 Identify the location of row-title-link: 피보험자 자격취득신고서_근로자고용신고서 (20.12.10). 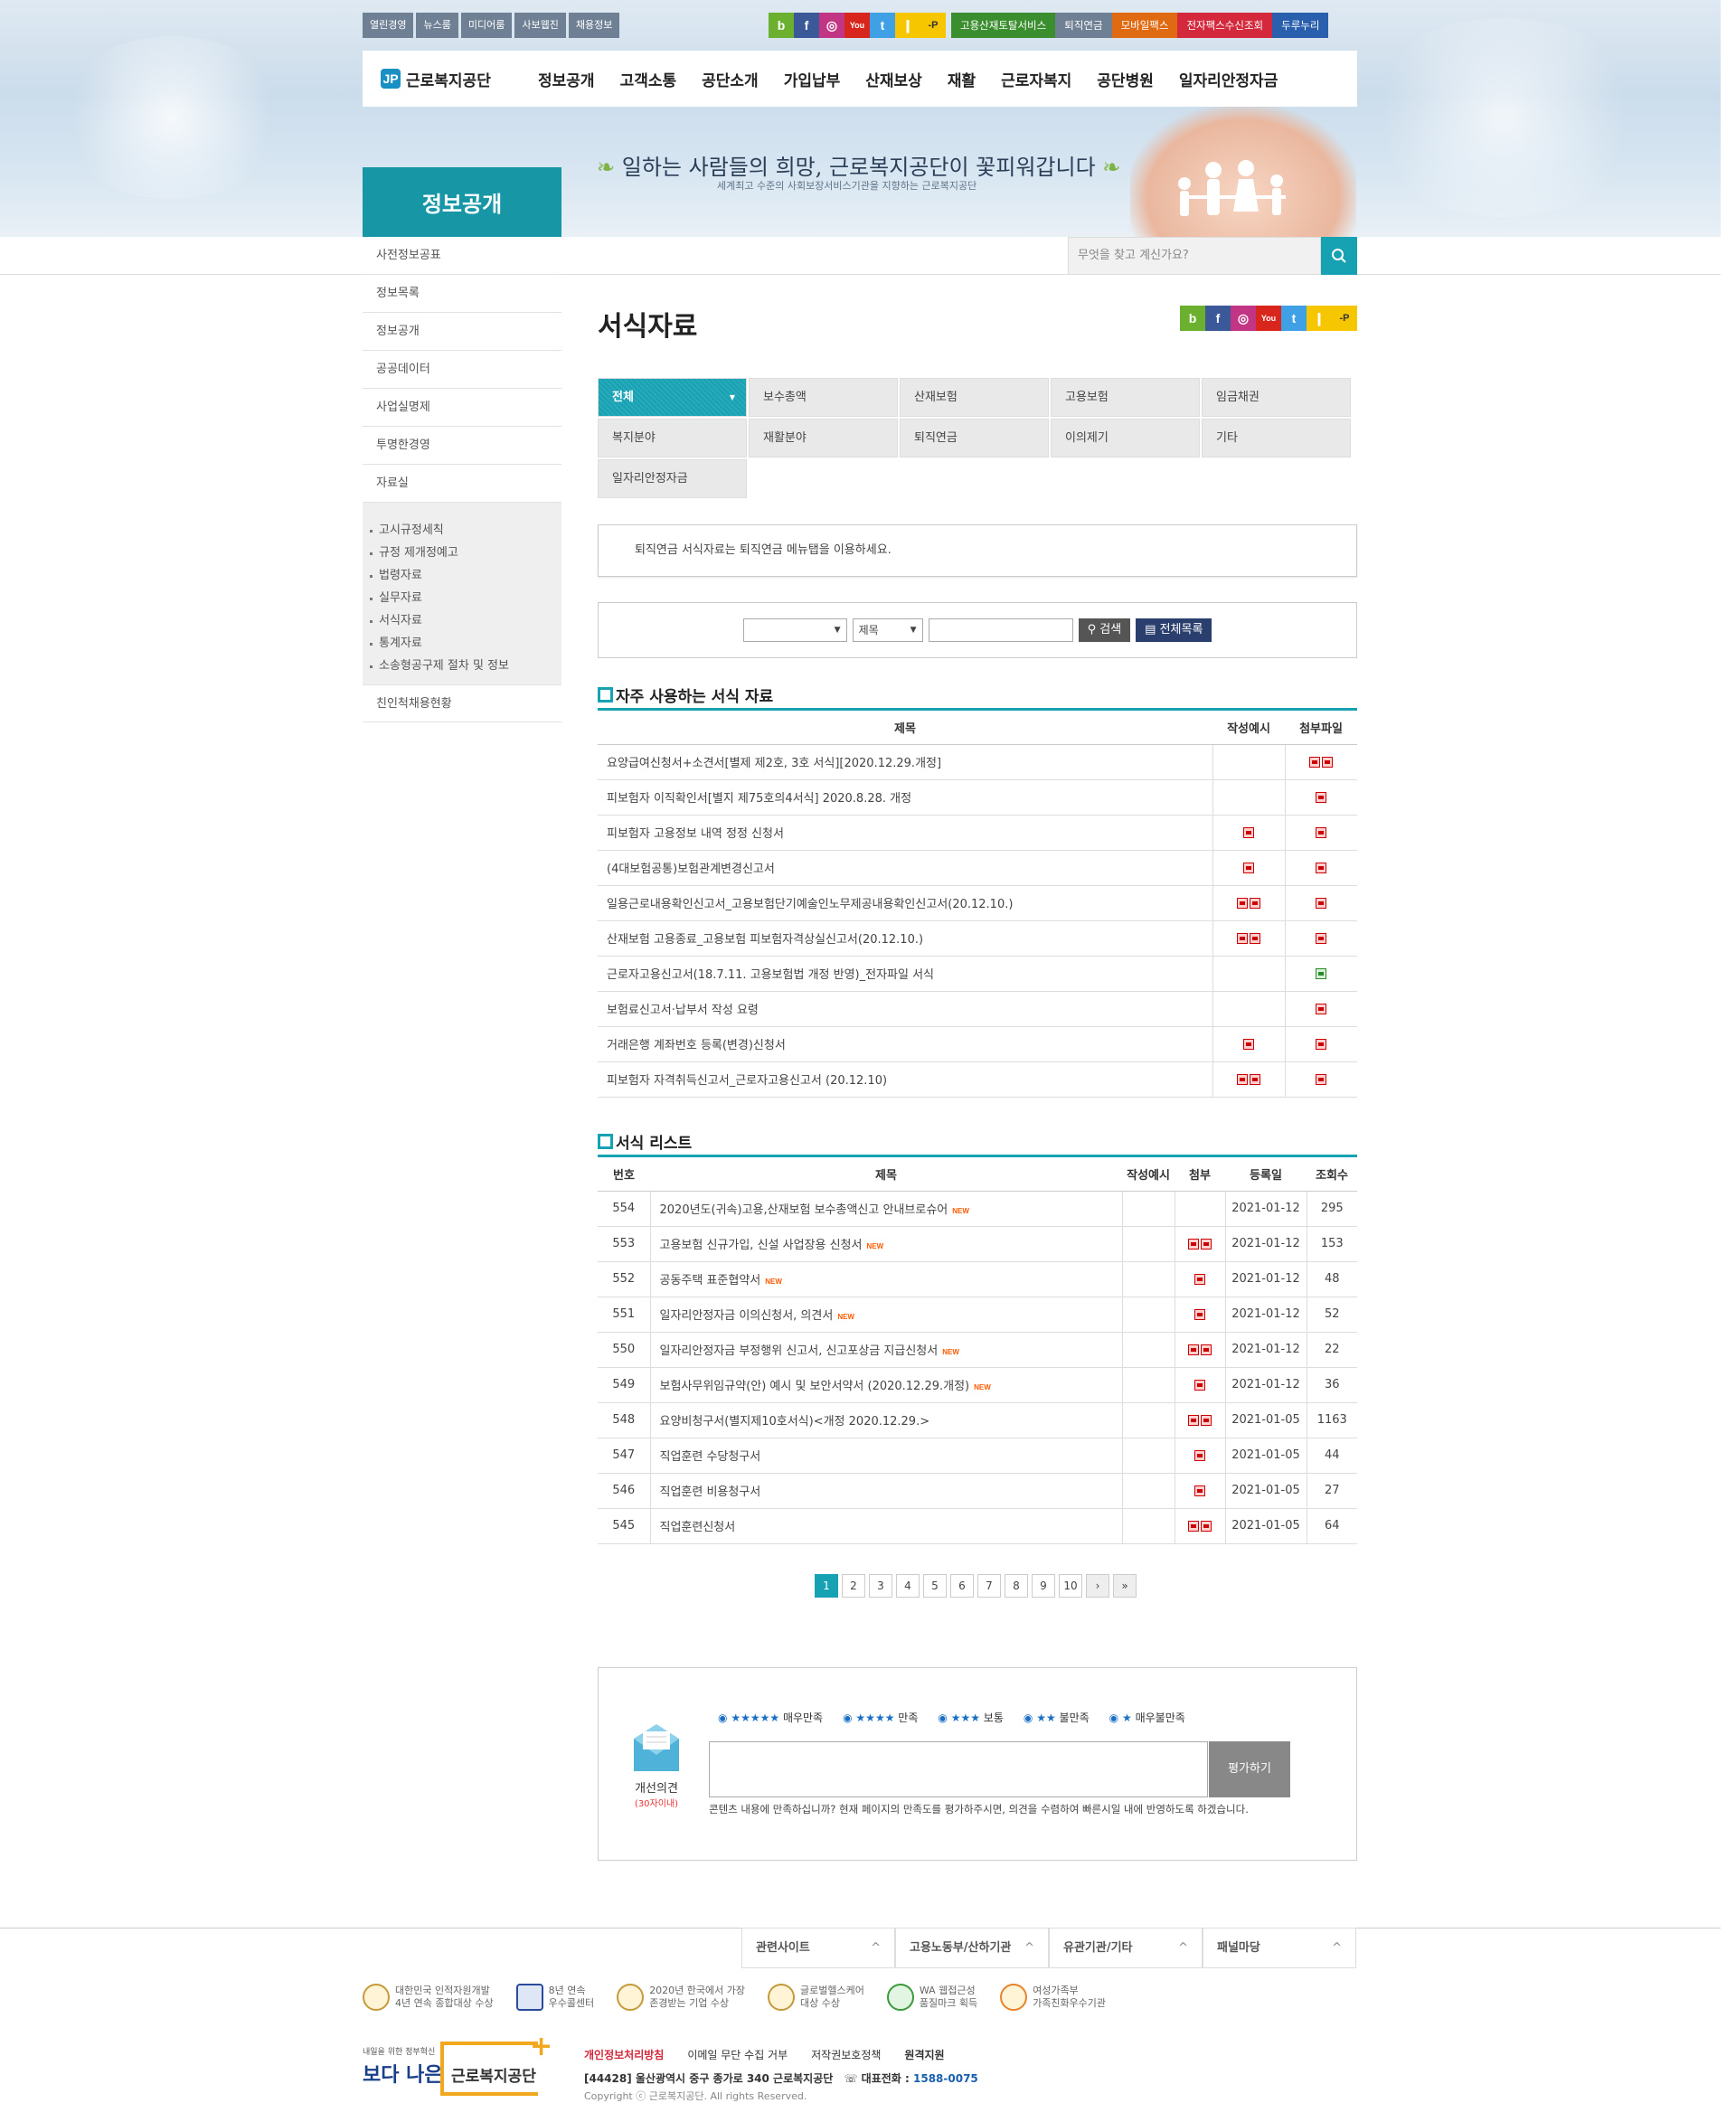
(905, 1079).